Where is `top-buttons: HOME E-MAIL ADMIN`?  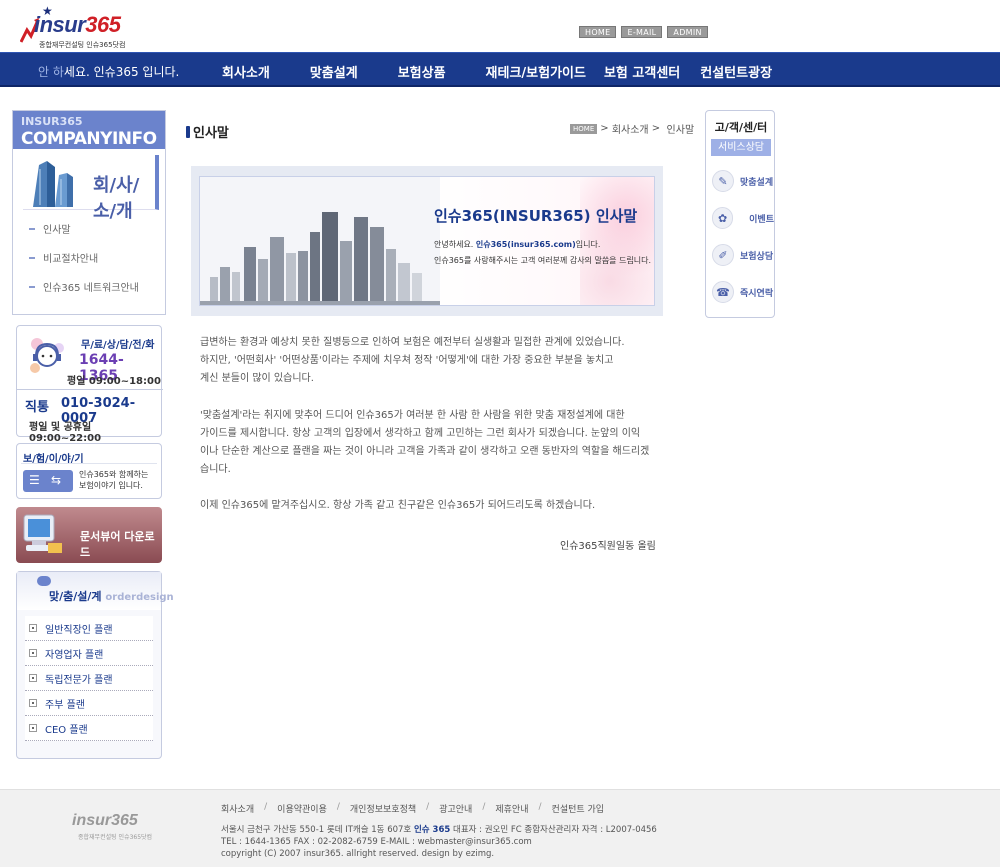
top-buttons: HOME E-MAIL ADMIN is located at coordinates (643, 32).